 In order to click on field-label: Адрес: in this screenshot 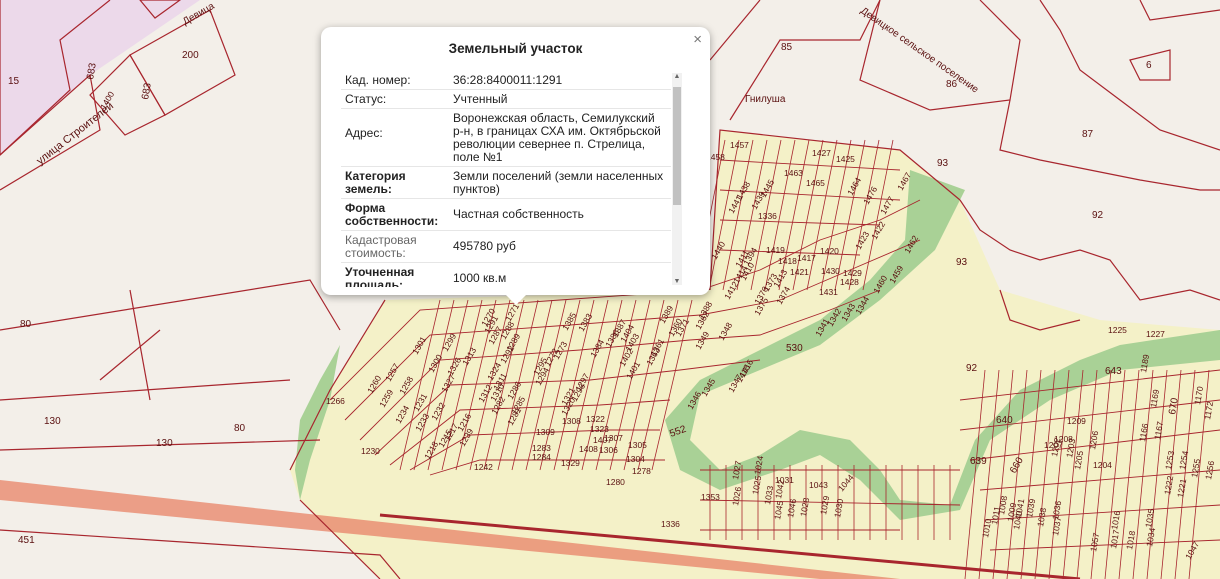, I will do `click(364, 133)`.